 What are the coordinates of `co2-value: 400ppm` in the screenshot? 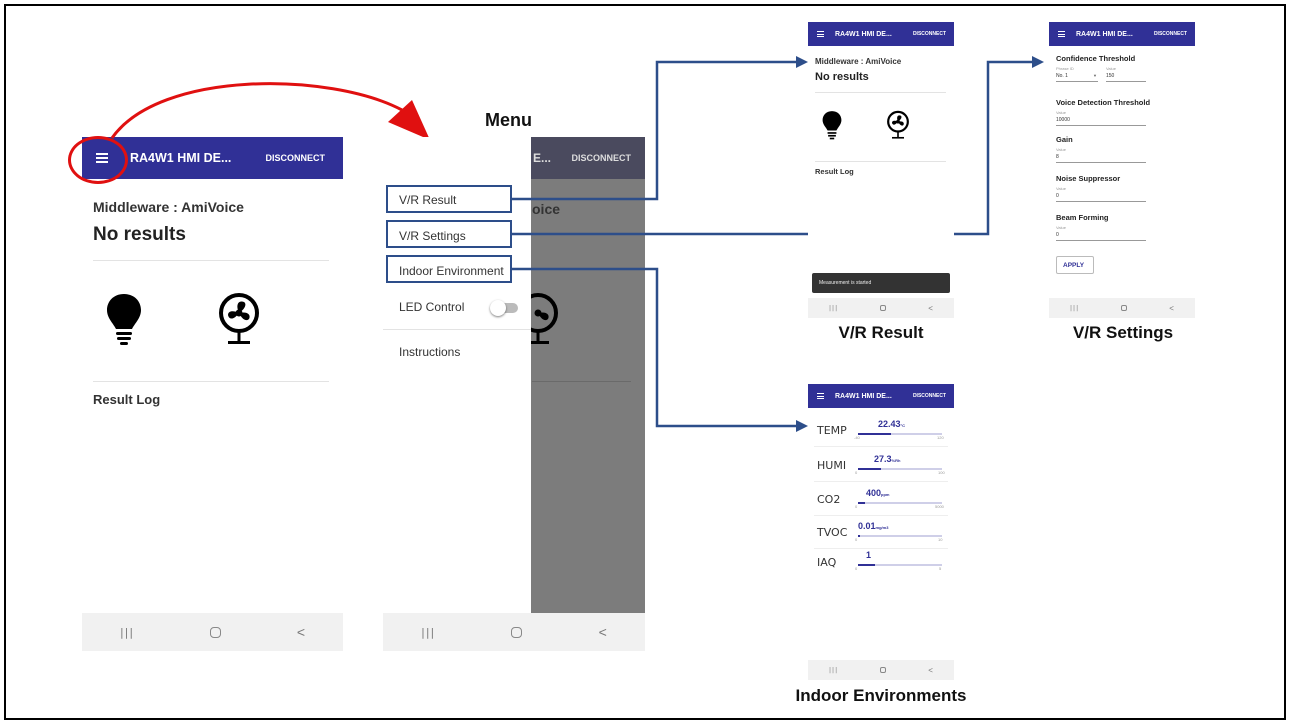 It's located at (877, 493).